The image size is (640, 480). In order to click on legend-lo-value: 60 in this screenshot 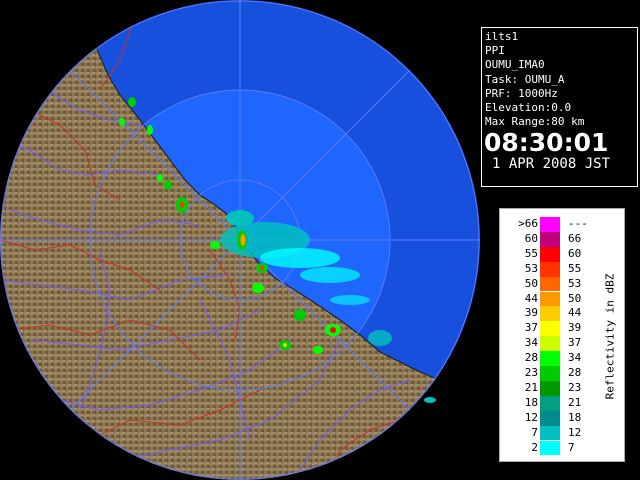, I will do `click(531, 238)`.